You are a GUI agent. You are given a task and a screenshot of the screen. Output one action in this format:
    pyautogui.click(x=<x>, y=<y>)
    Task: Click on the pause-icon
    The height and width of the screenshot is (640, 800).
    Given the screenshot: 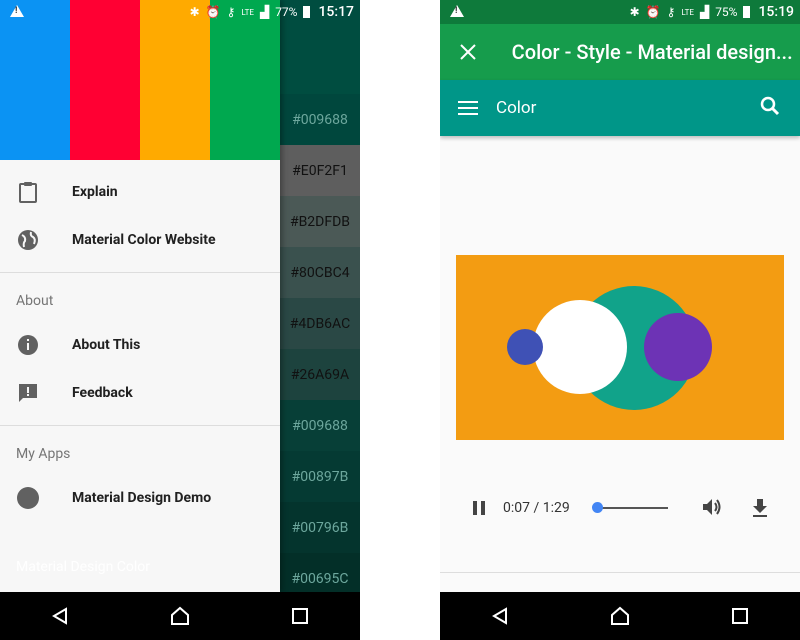 What is the action you would take?
    pyautogui.click(x=480, y=508)
    